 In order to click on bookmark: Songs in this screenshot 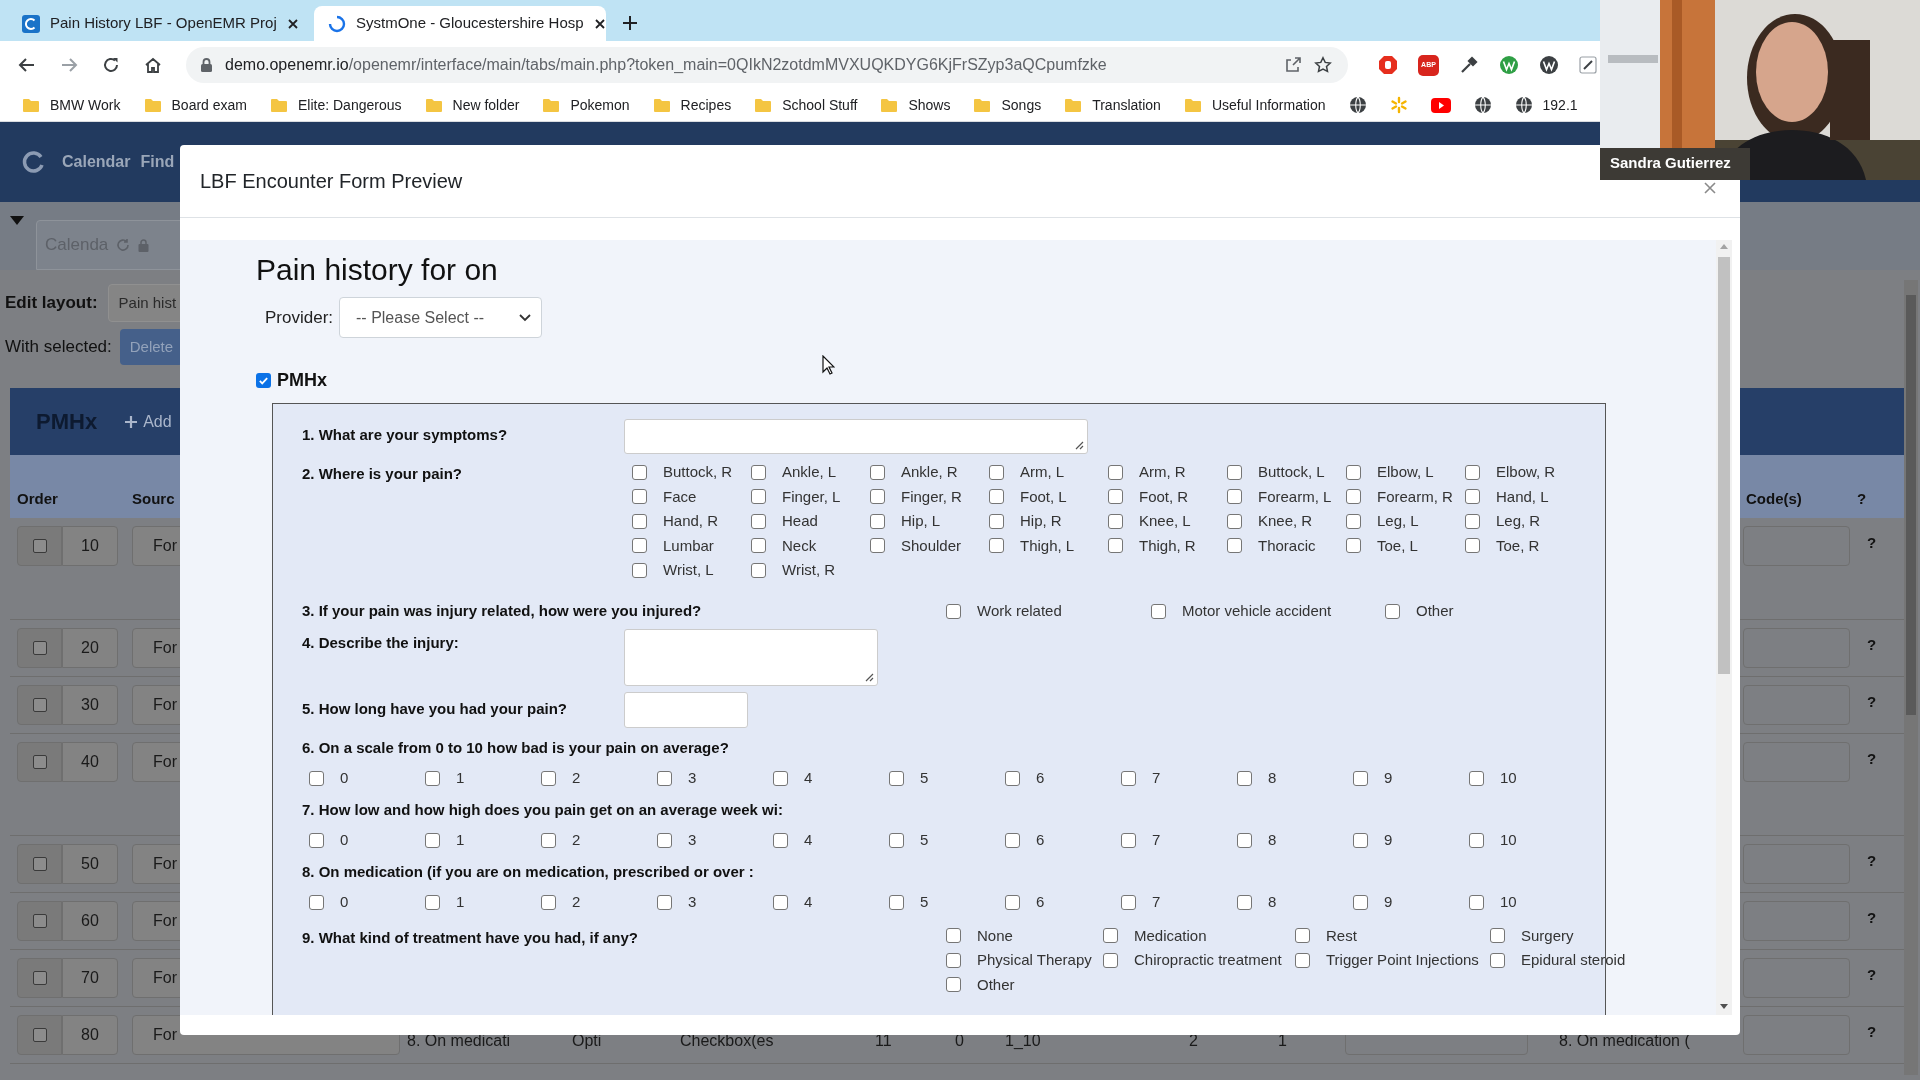, I will do `click(1007, 105)`.